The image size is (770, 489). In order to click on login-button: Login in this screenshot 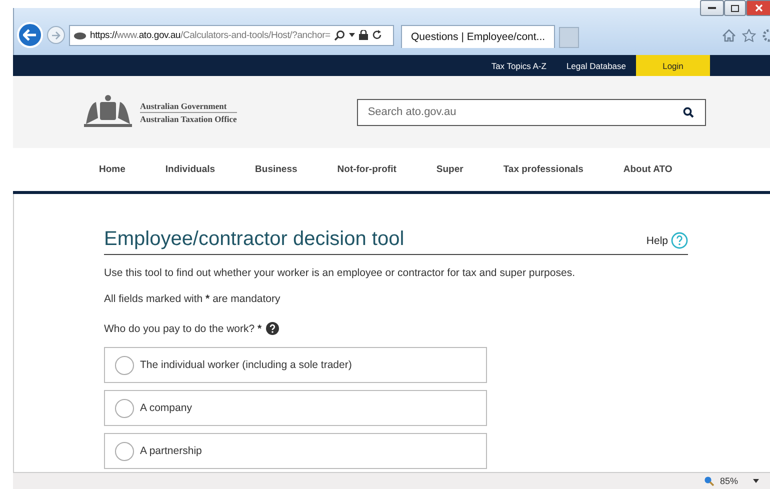, I will do `click(673, 65)`.